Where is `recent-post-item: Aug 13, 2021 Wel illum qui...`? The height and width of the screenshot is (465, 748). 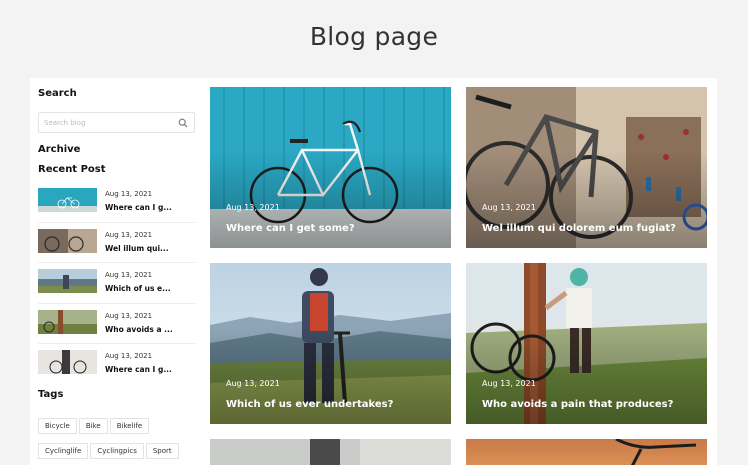
recent-post-item: Aug 13, 2021 Wel illum qui... is located at coordinates (117, 243).